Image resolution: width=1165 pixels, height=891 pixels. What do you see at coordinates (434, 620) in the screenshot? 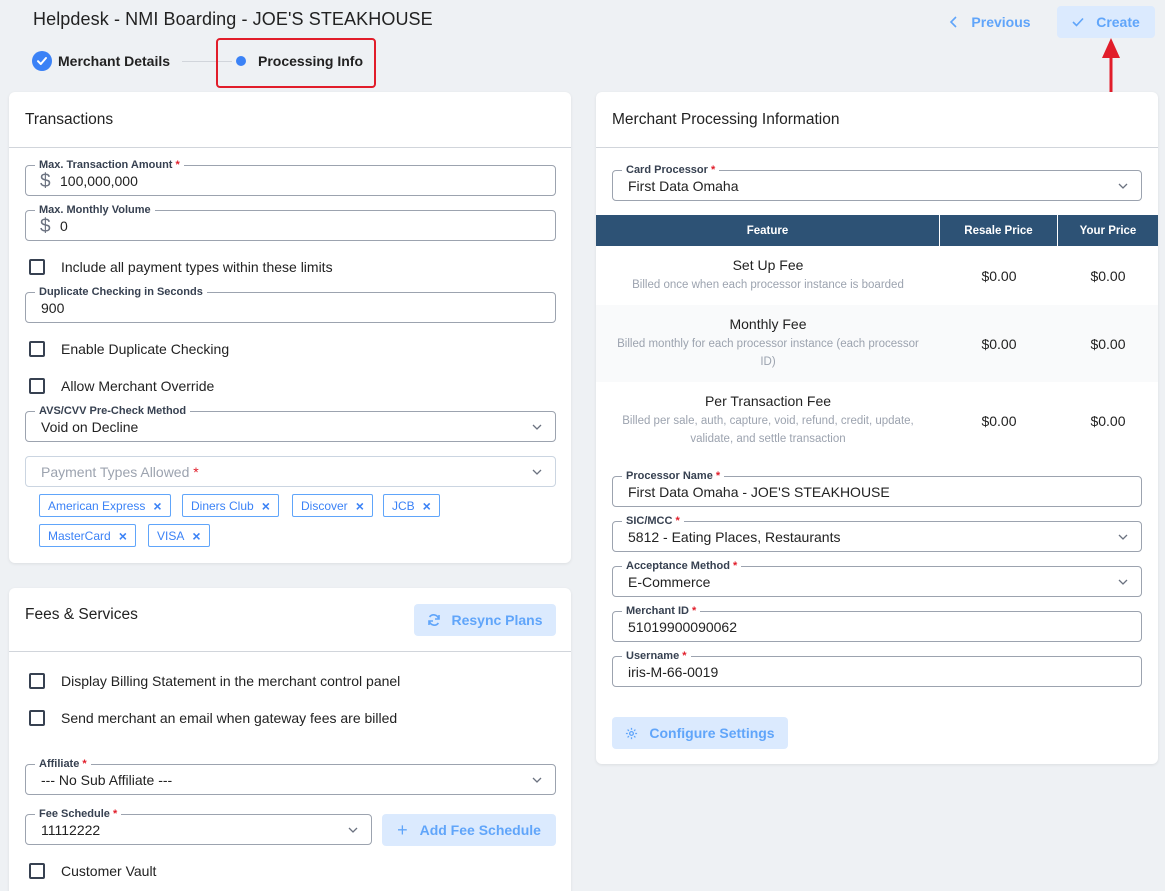
I see `refresh-icon` at bounding box center [434, 620].